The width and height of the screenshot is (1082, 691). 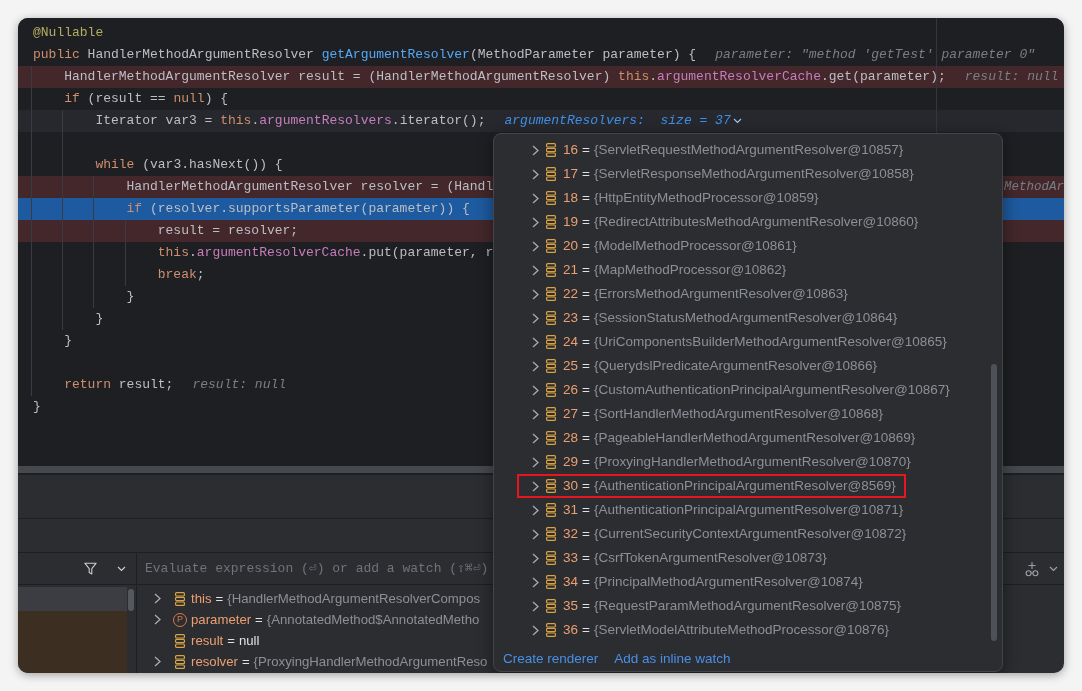 What do you see at coordinates (181, 275) in the screenshot?
I see `code-line: break;` at bounding box center [181, 275].